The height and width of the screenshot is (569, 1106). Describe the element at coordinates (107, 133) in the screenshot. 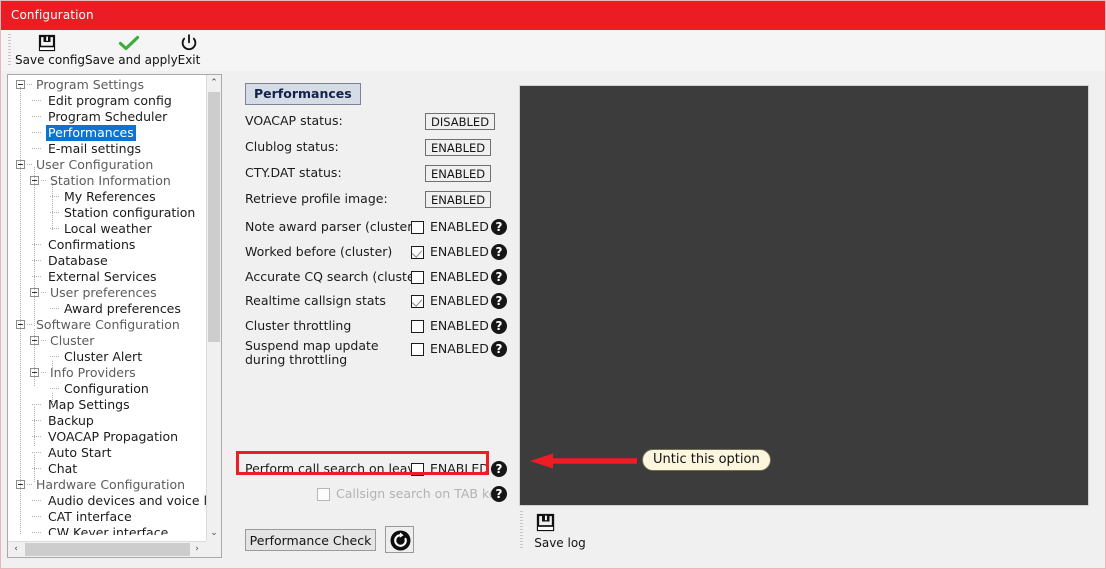

I see `sidebar-item-performances: Performances` at that location.